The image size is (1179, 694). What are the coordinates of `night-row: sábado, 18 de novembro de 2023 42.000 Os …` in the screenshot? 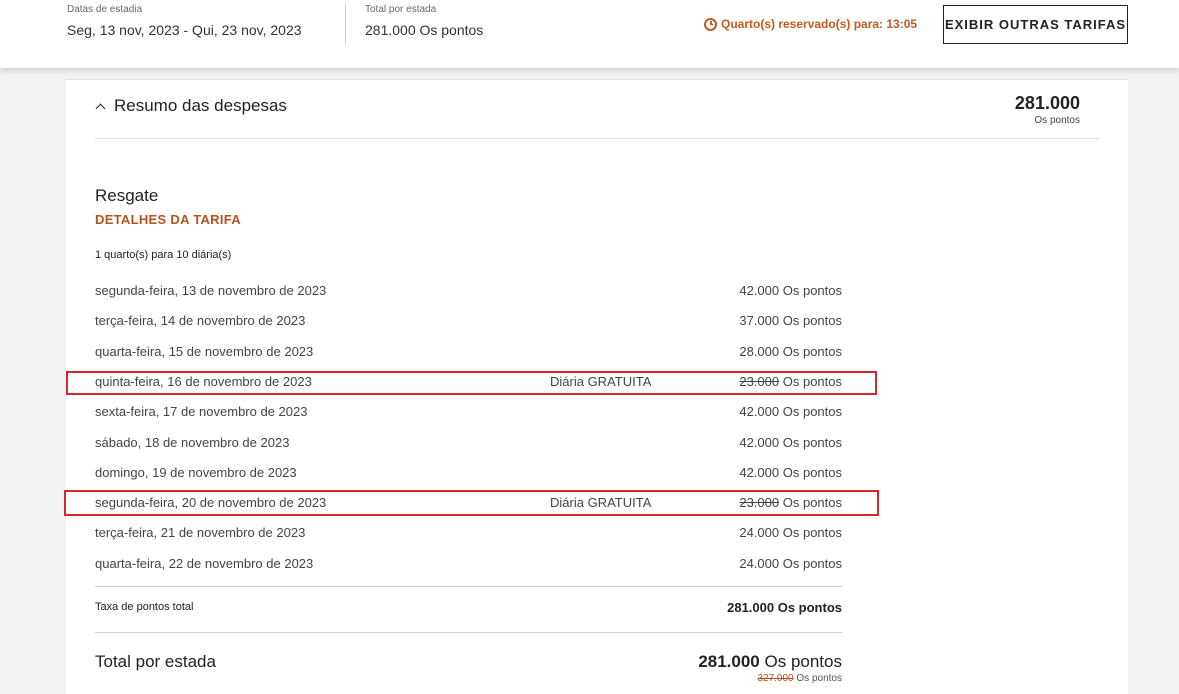 It's located at (468, 443).